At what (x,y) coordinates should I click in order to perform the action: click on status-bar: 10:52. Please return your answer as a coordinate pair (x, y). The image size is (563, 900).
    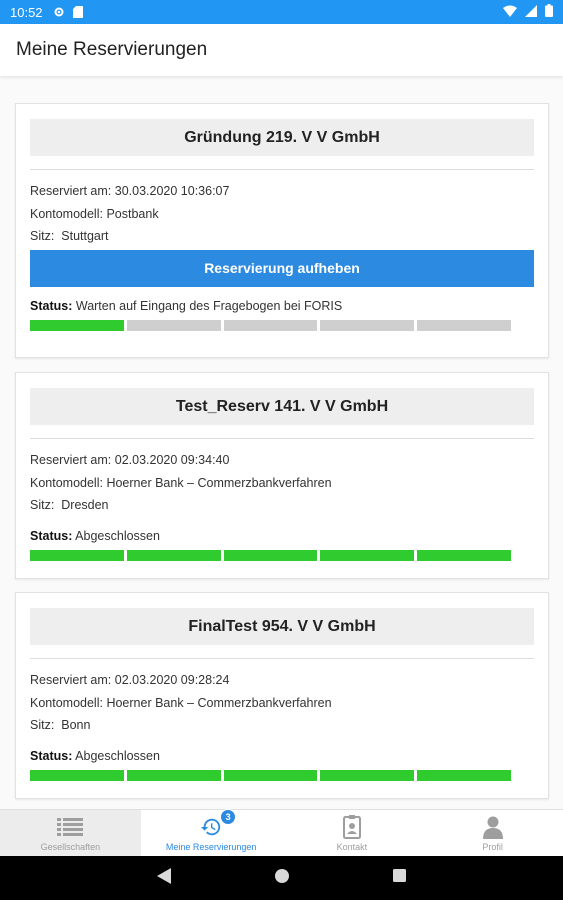
    Looking at the image, I should click on (281, 12).